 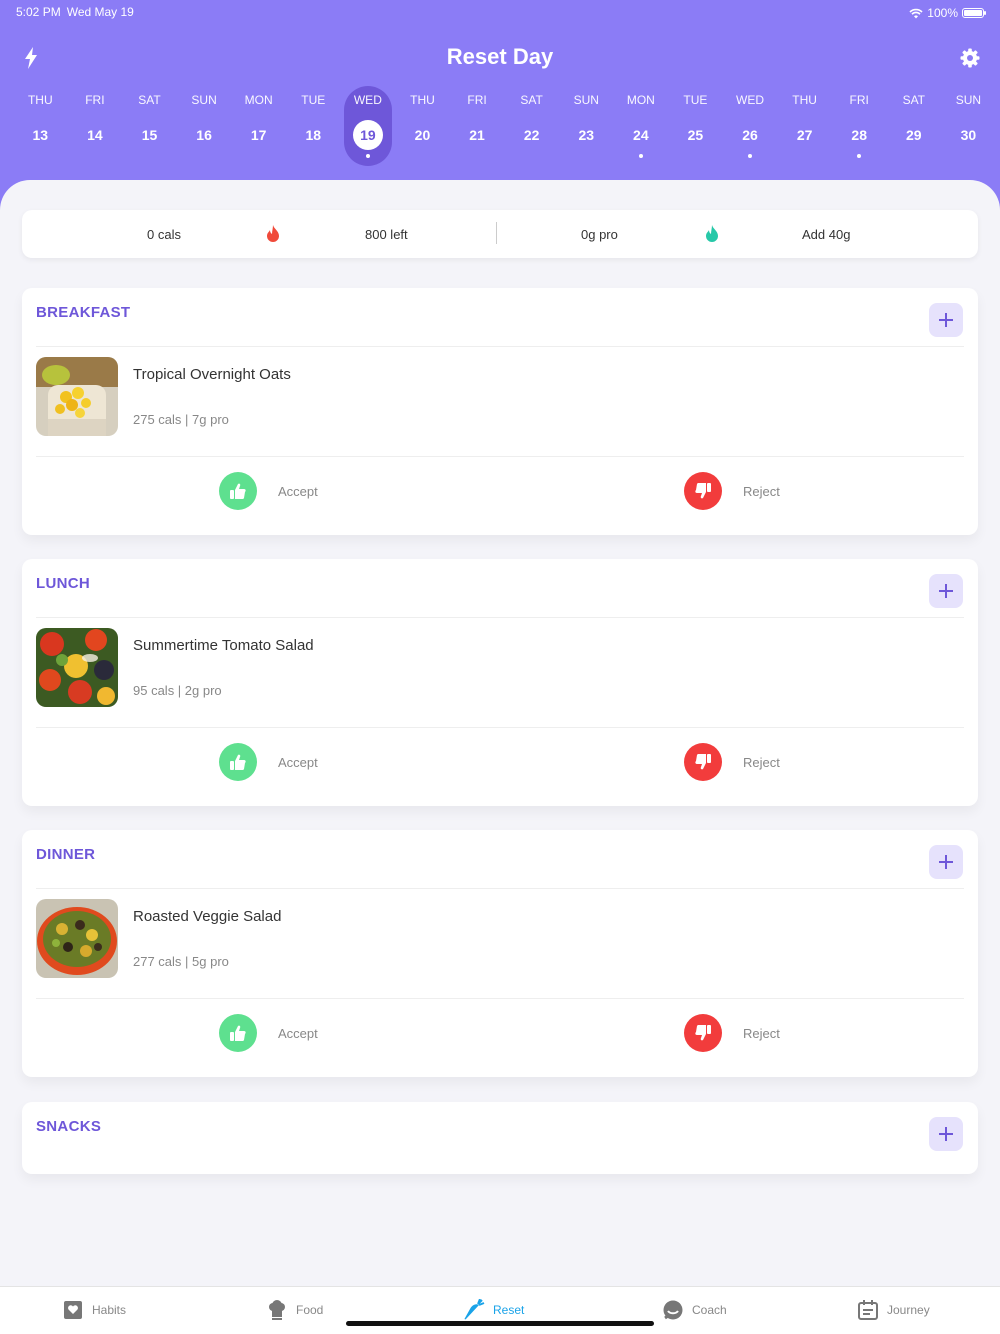 What do you see at coordinates (712, 233) in the screenshot?
I see `flame-icon-teal` at bounding box center [712, 233].